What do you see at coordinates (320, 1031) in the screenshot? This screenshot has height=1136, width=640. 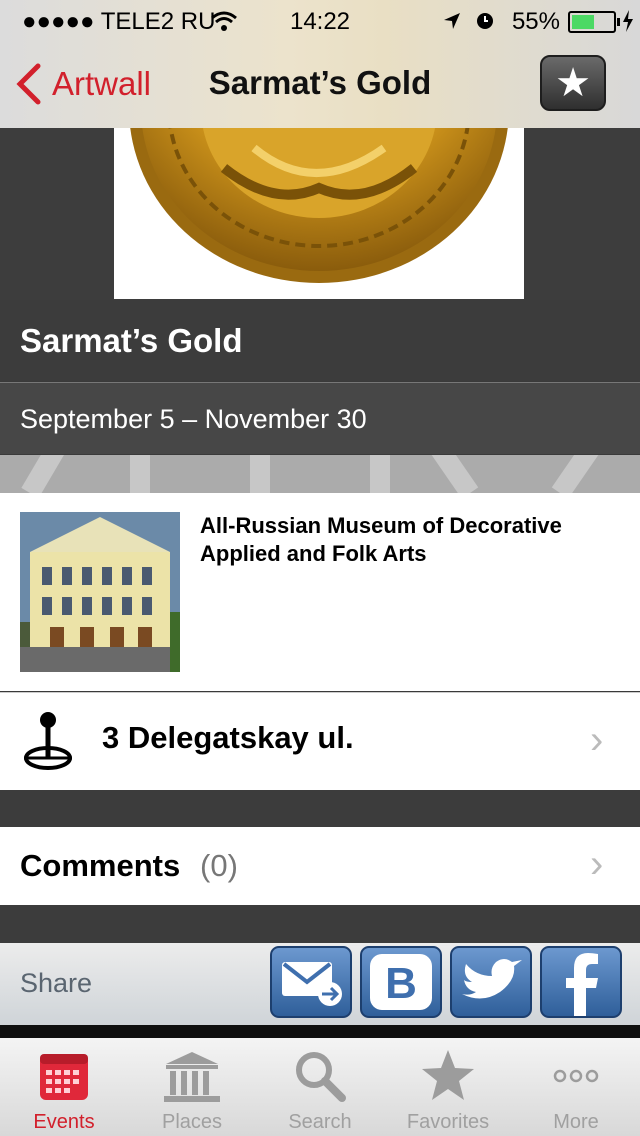 I see `divider` at bounding box center [320, 1031].